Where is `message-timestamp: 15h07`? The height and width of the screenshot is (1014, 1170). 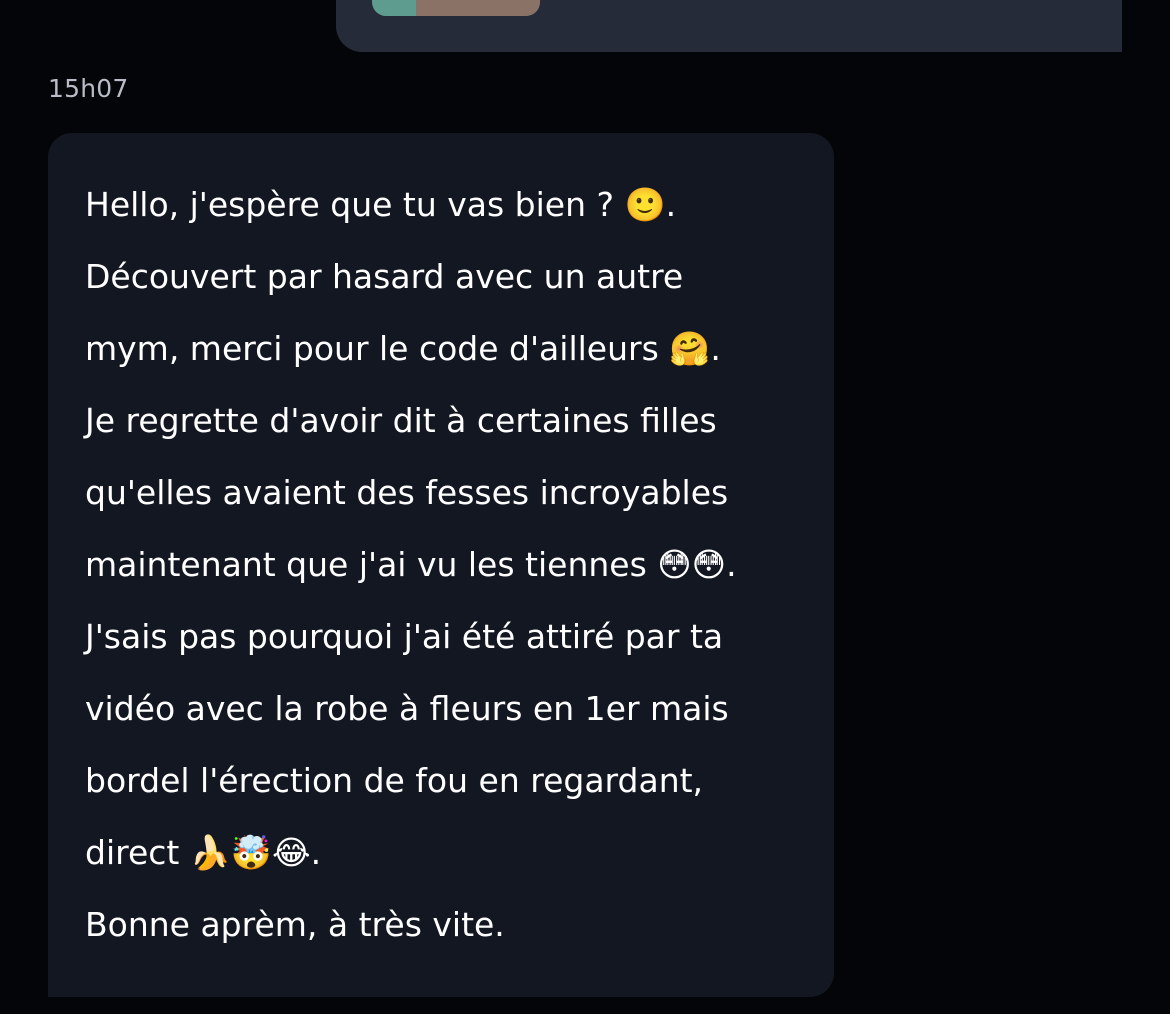 message-timestamp: 15h07 is located at coordinates (88, 88).